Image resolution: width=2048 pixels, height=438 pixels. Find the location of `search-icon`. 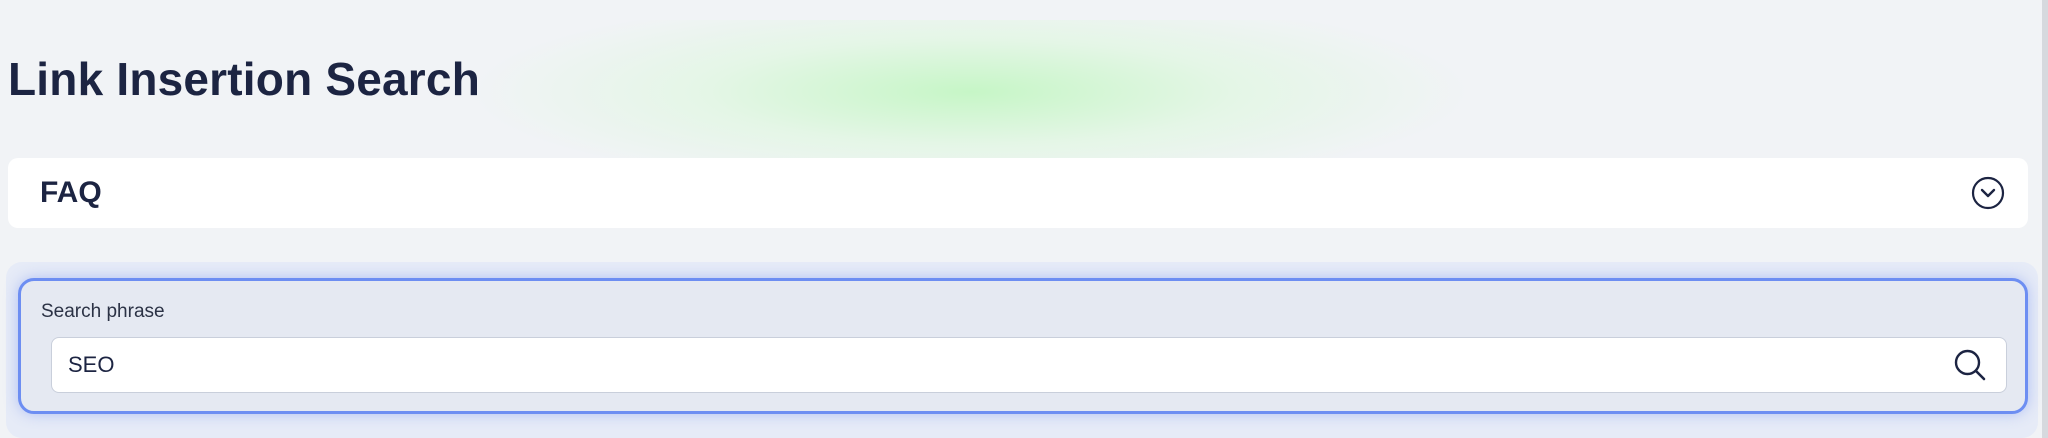

search-icon is located at coordinates (1970, 365).